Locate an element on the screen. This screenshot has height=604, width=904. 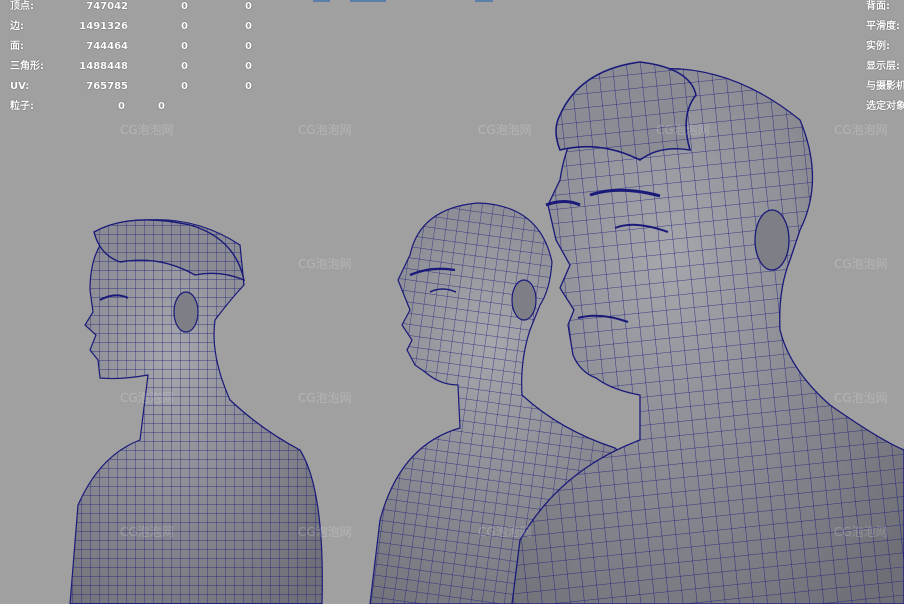
hud-label: UV: is located at coordinates (20, 86).